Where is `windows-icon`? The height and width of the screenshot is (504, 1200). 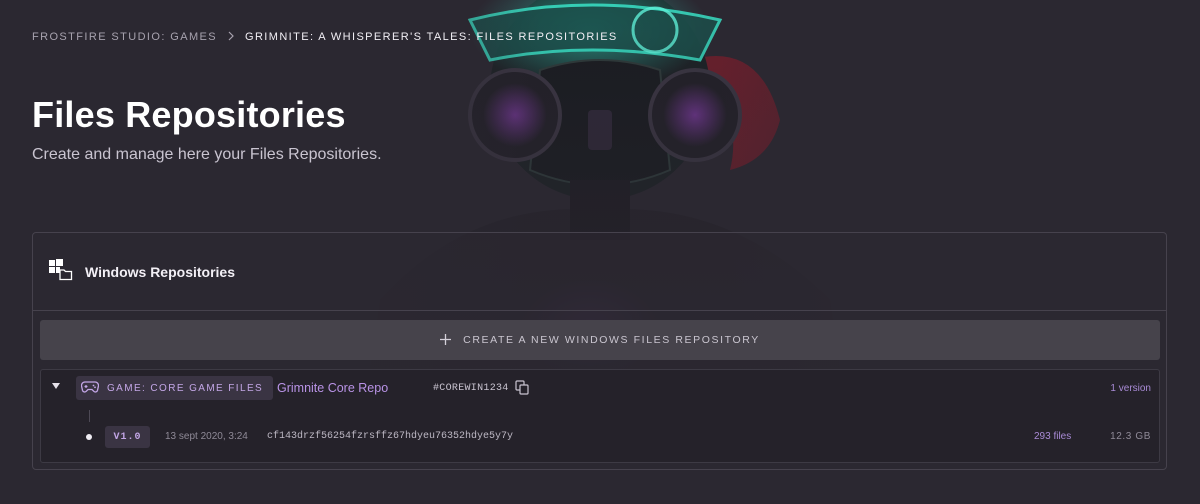 windows-icon is located at coordinates (60, 271).